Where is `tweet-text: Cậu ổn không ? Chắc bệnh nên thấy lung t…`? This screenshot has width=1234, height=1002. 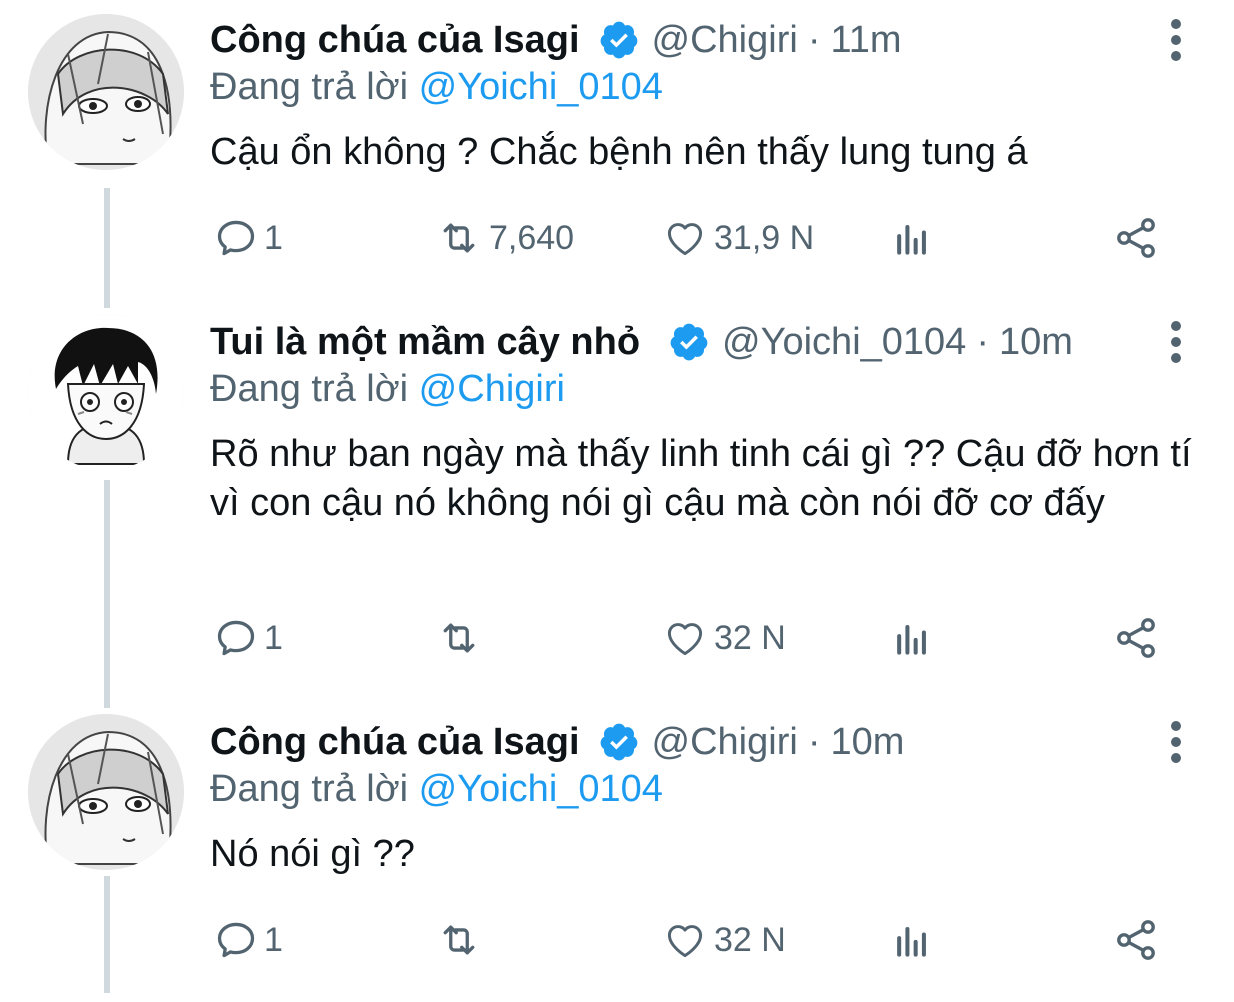 tweet-text: Cậu ổn không ? Chắc bệnh nên thấy lung t… is located at coordinates (619, 152).